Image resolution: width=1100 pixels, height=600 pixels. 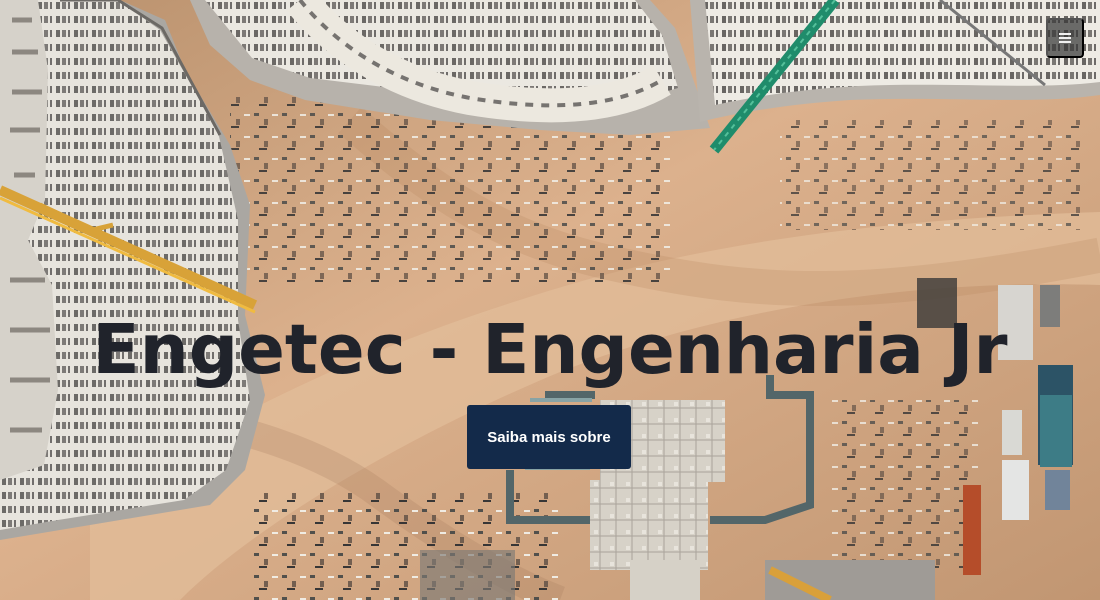 What do you see at coordinates (549, 437) in the screenshot?
I see `learn-more-button: Saiba mais sobre` at bounding box center [549, 437].